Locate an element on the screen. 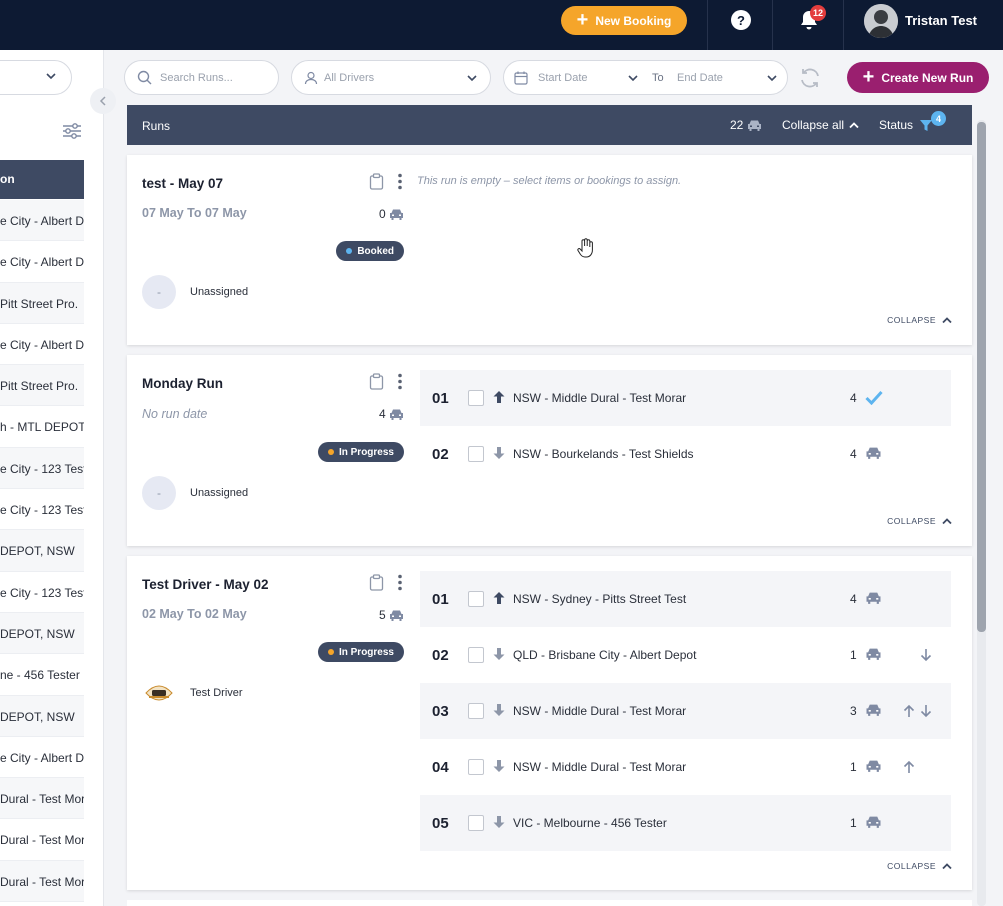  collapse-all-button: Collapse all is located at coordinates (820, 125).